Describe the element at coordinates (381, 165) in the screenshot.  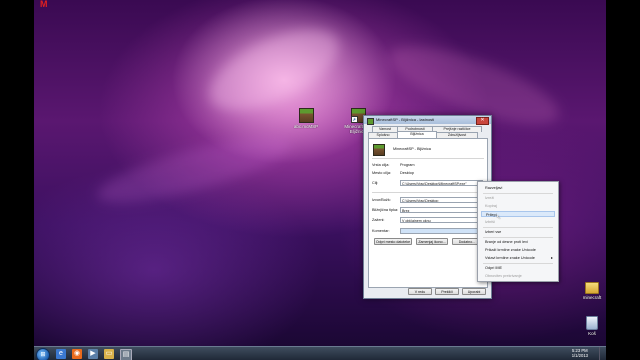
I see `target-type-label: Vrsta cilja:` at that location.